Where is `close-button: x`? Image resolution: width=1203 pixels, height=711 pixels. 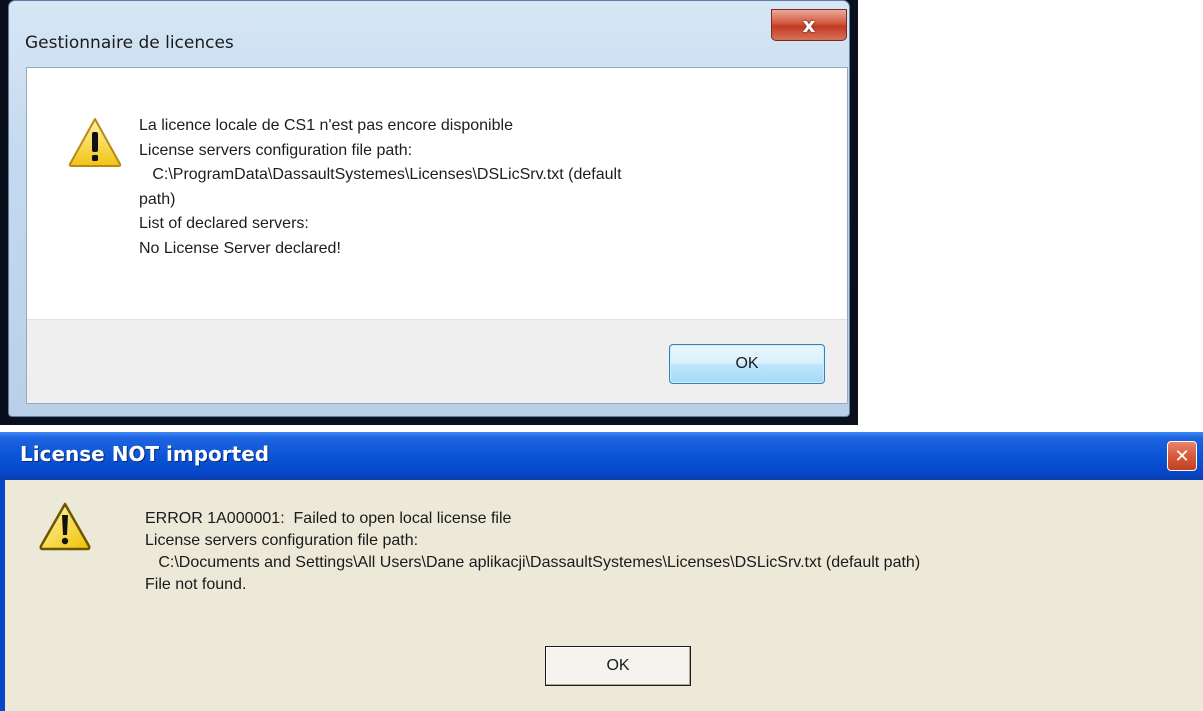
close-button: x is located at coordinates (809, 25).